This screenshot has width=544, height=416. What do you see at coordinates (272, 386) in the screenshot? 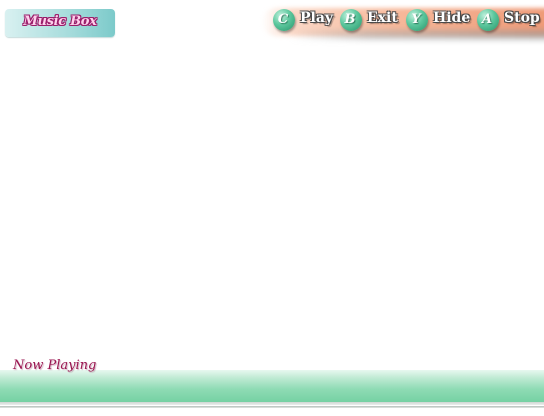
I see `now-playing-bar` at bounding box center [272, 386].